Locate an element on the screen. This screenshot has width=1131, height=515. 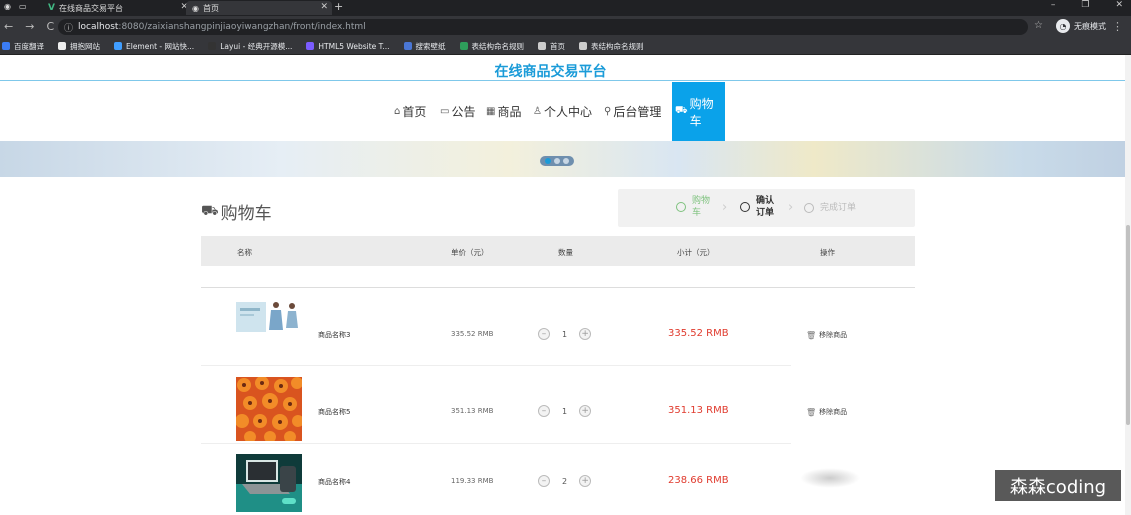
bookmark-item: 拥抱网站 is located at coordinates (79, 46).